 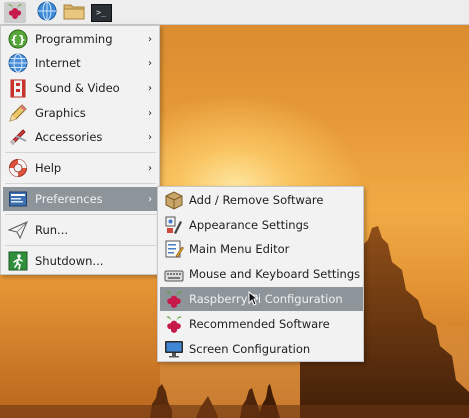 I want to click on submenu-item-main-menu-editor: Main Menu Editor, so click(x=261, y=249).